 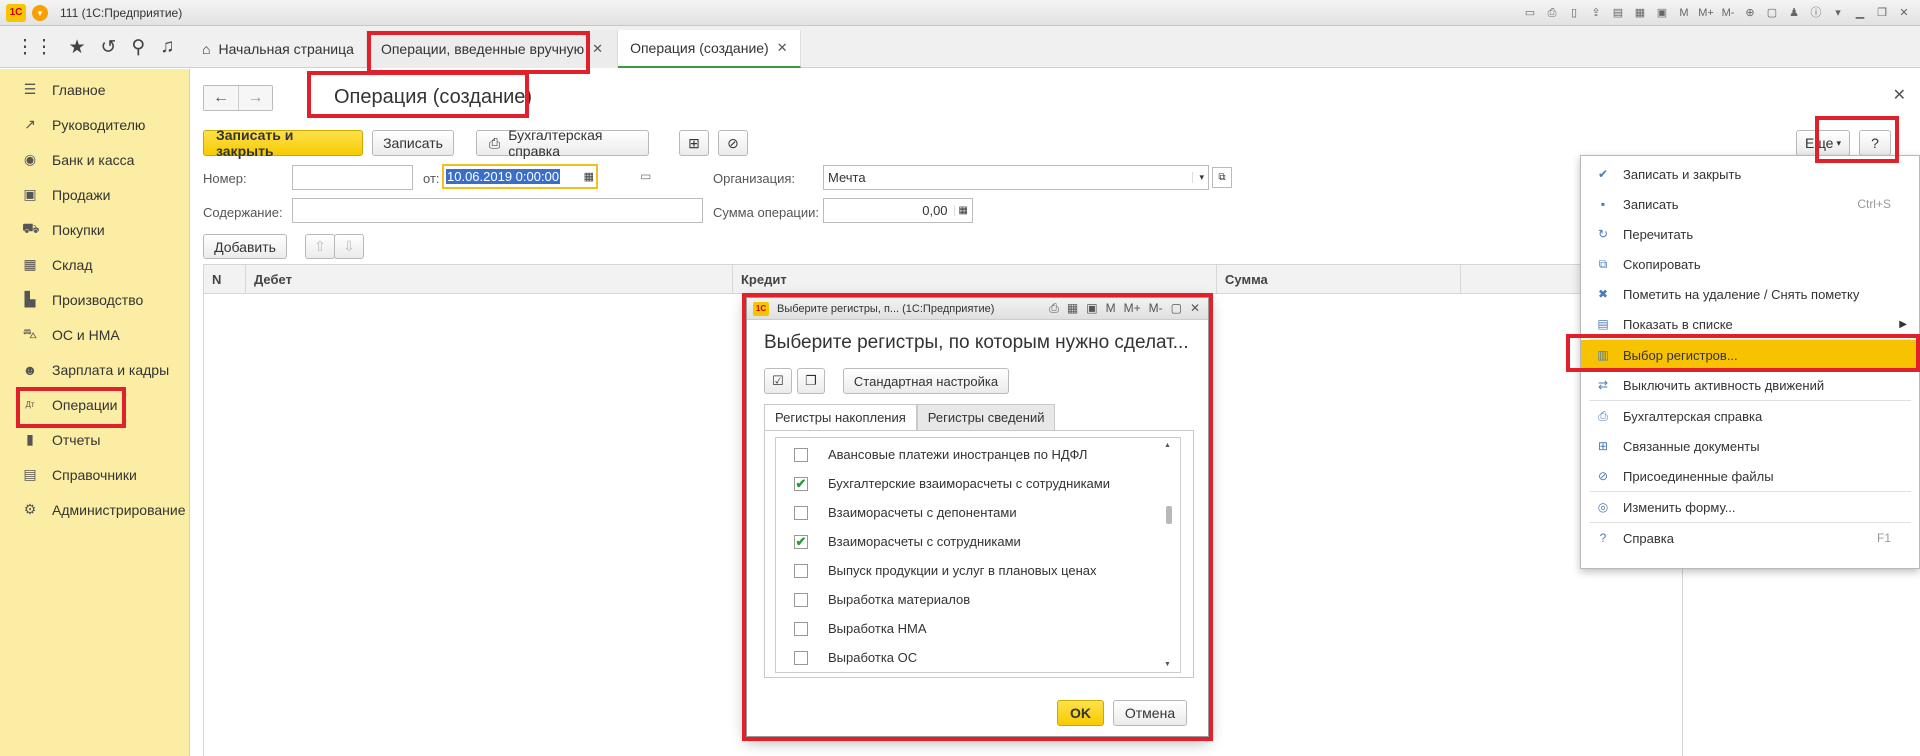 I want to click on sidebar-item: ☰ Главное, so click(x=94, y=89).